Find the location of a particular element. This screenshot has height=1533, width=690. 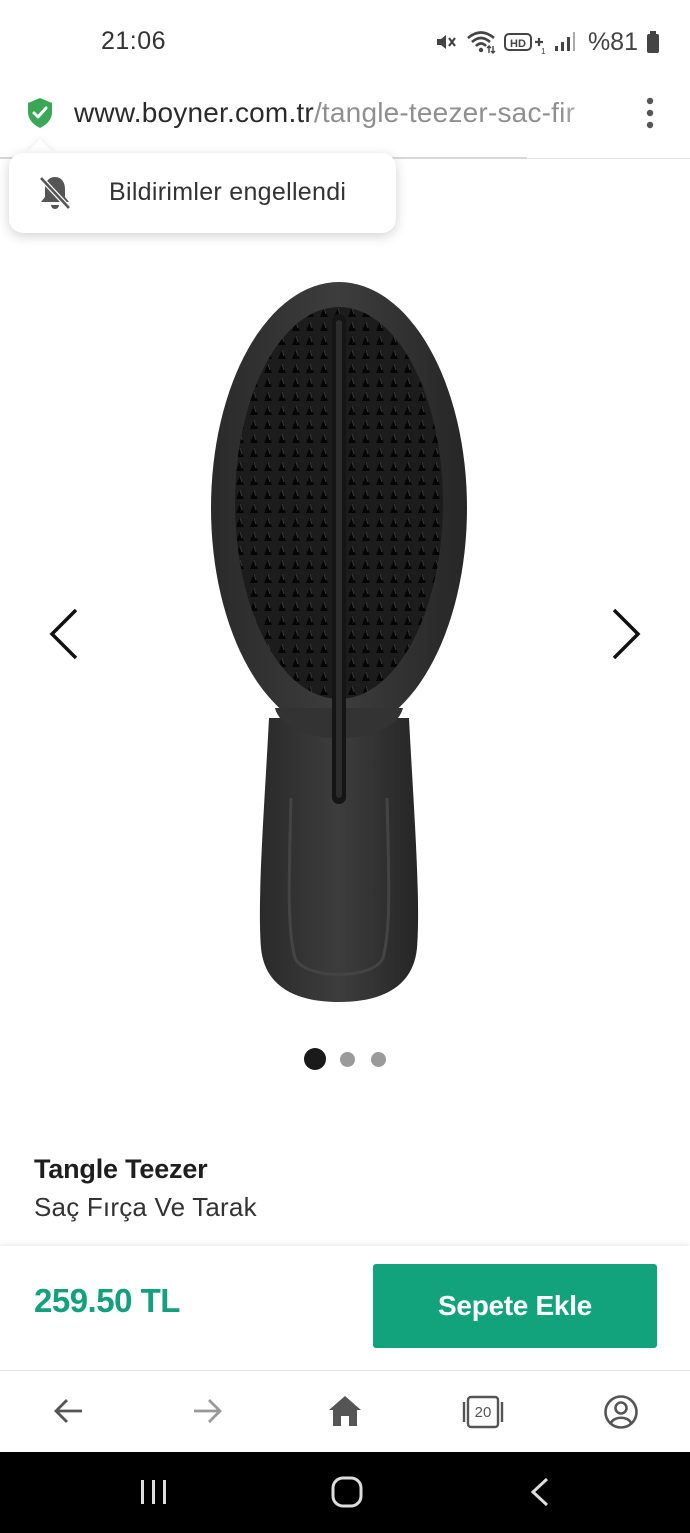

mute-icon is located at coordinates (446, 42).